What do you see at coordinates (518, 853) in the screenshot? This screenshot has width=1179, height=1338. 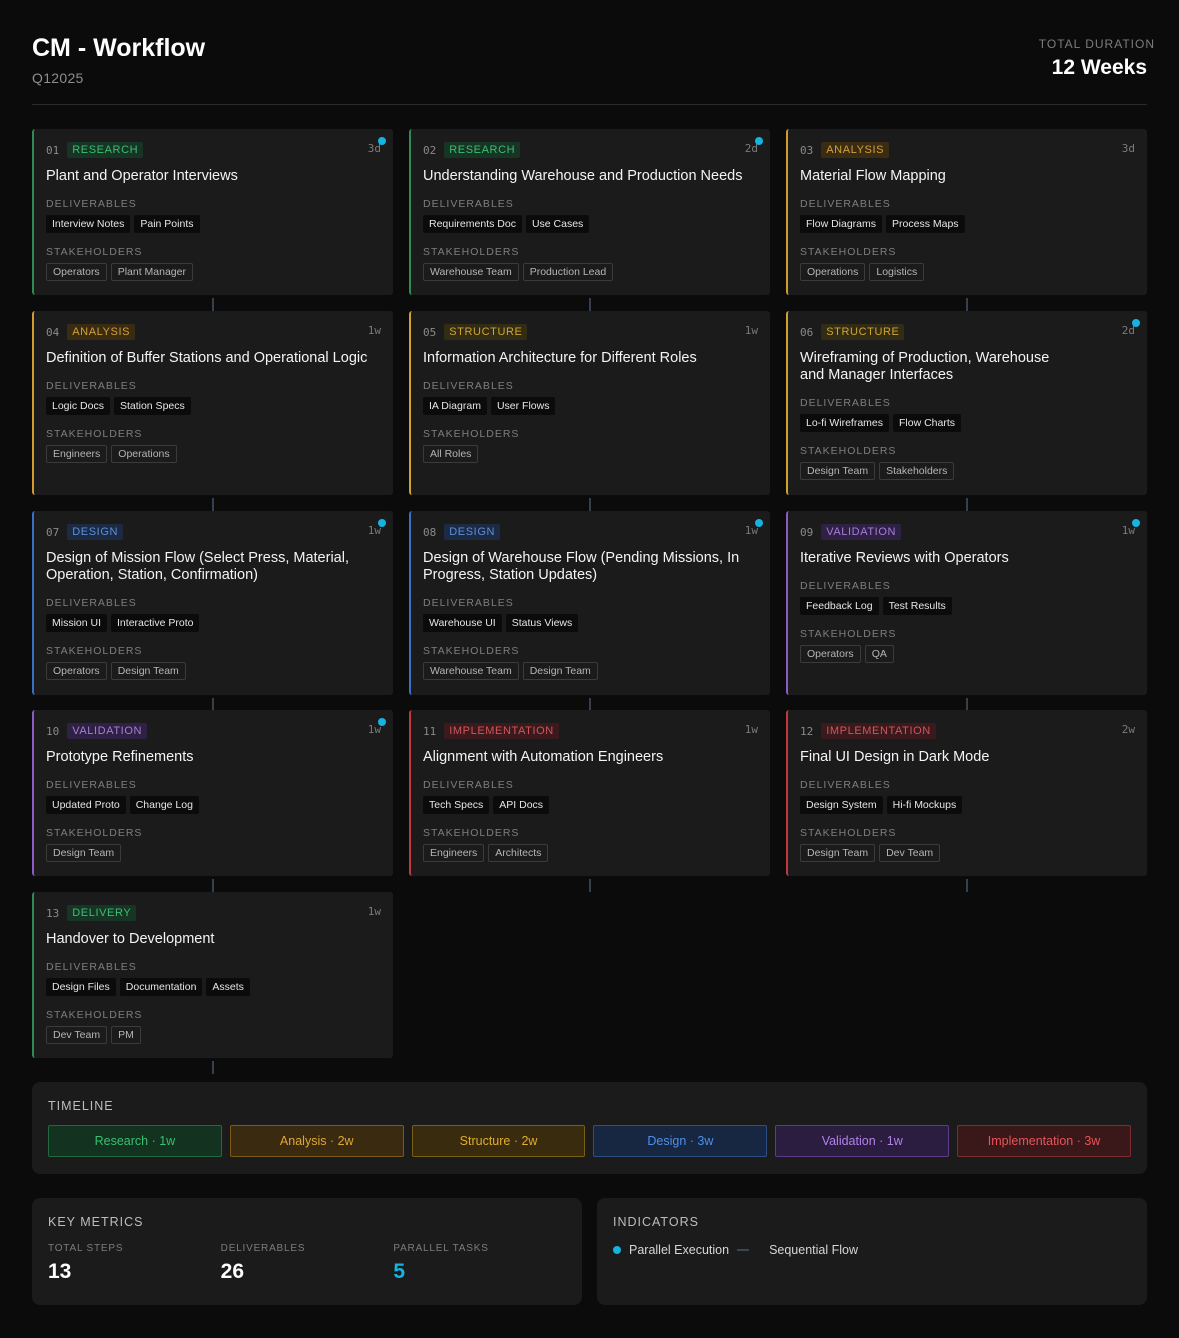 I see `stakeholder-chip: Architects` at bounding box center [518, 853].